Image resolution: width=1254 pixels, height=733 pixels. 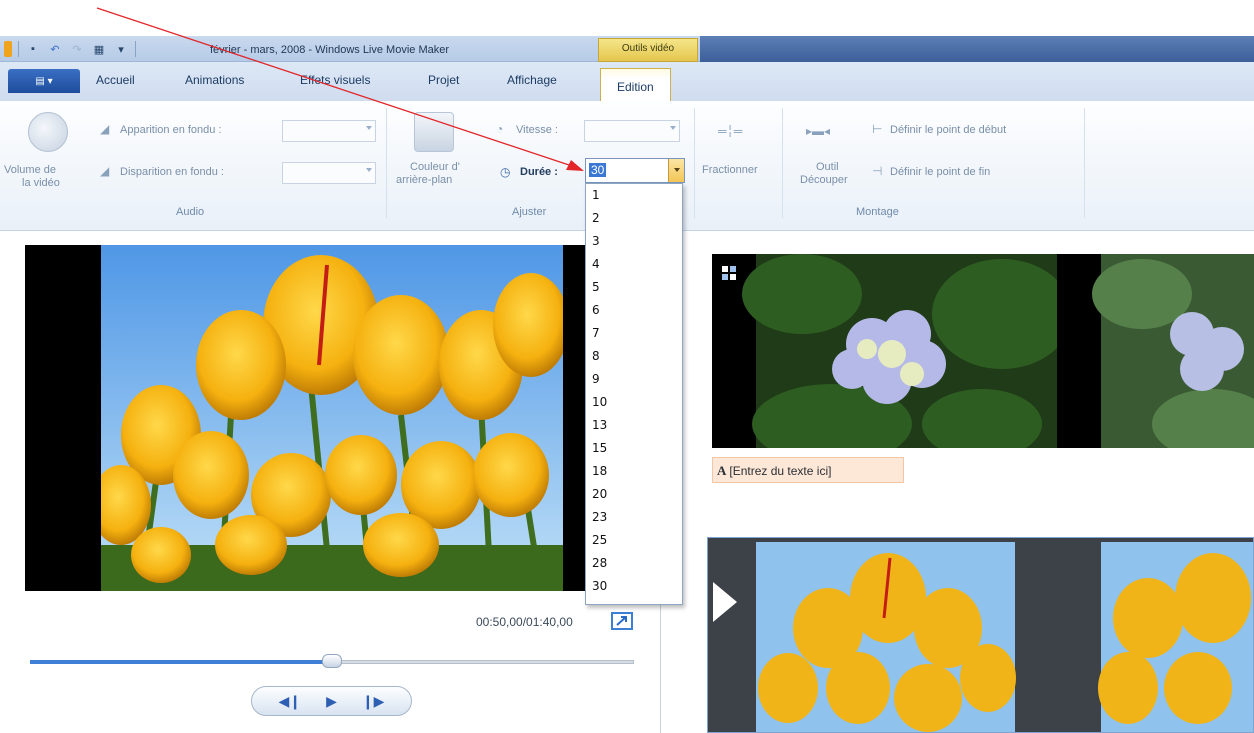 What do you see at coordinates (634, 540) in the screenshot?
I see `duration-option: 25` at bounding box center [634, 540].